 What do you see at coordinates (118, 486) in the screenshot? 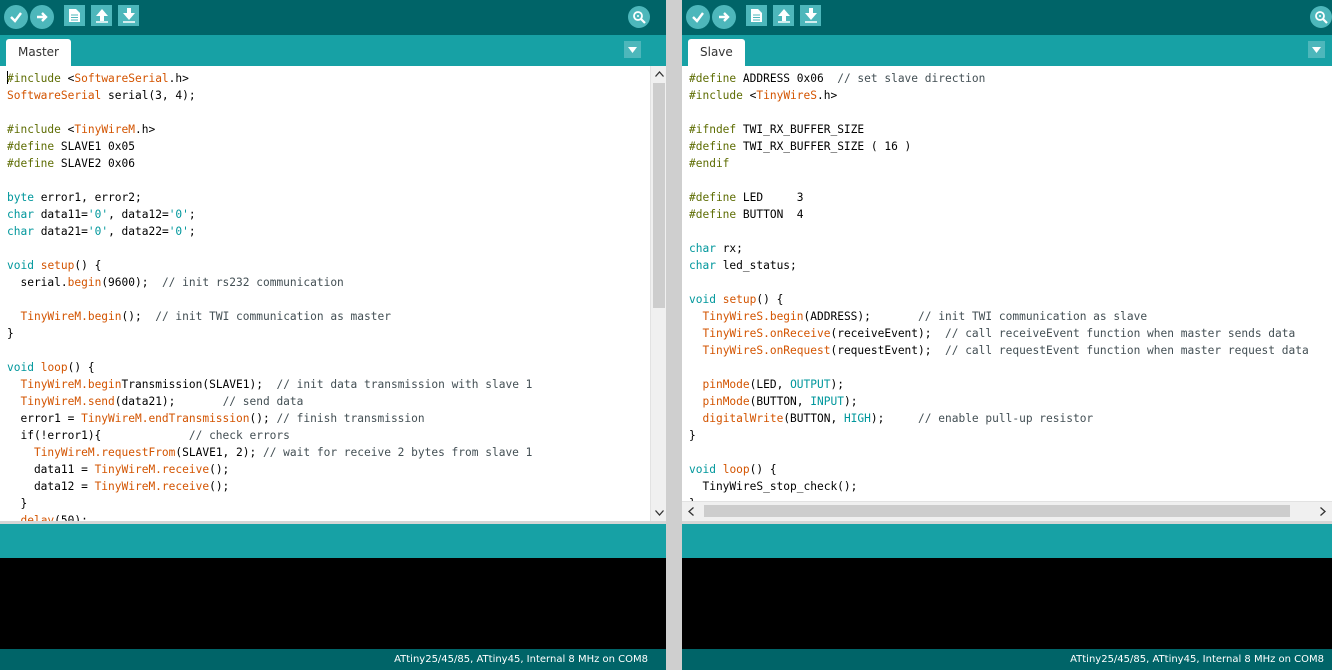
I see `code-line: data12 = TinyWireM.receive();` at bounding box center [118, 486].